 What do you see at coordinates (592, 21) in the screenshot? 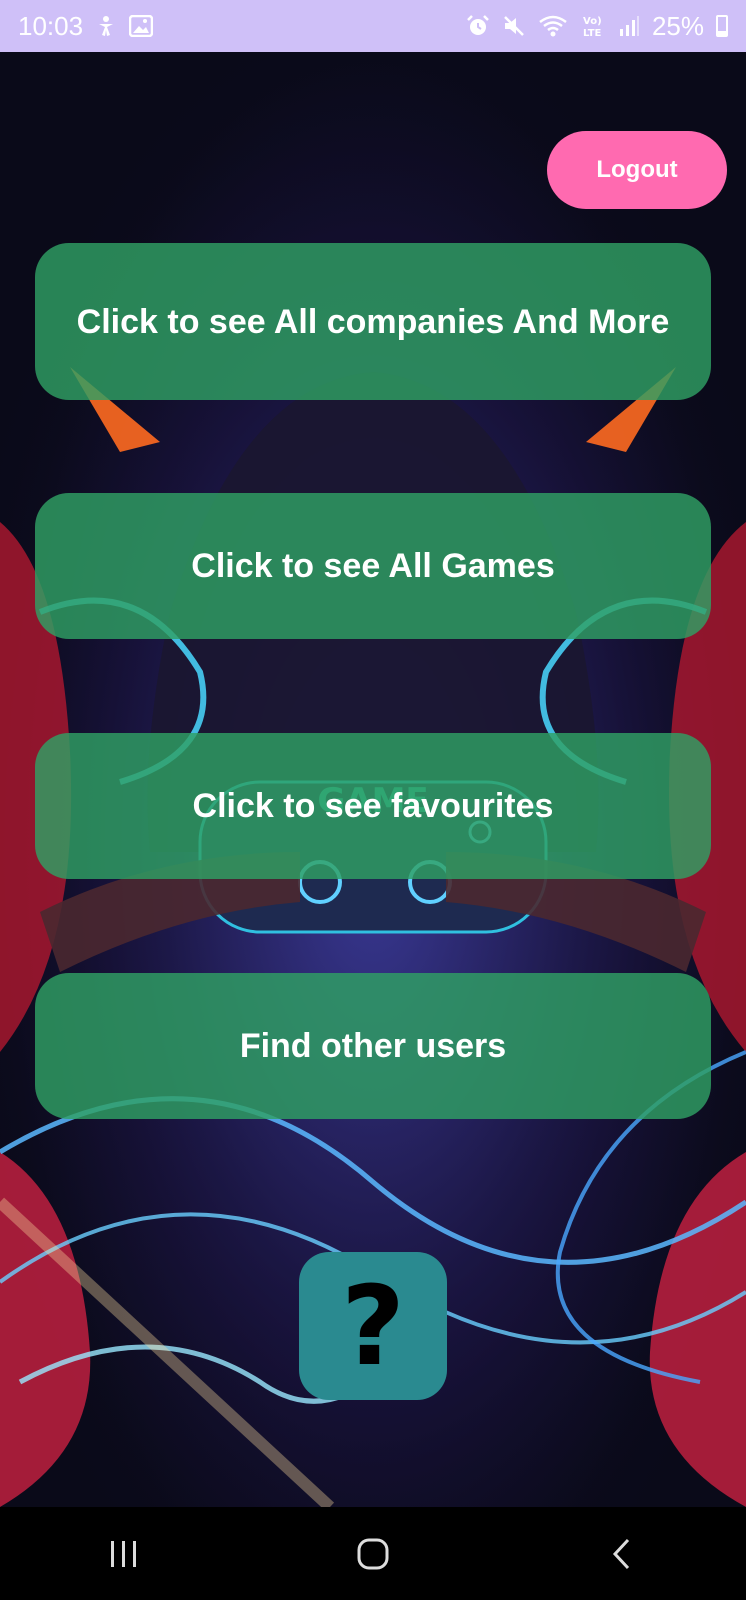
I see `svg-text: Vo)` at bounding box center [592, 21].